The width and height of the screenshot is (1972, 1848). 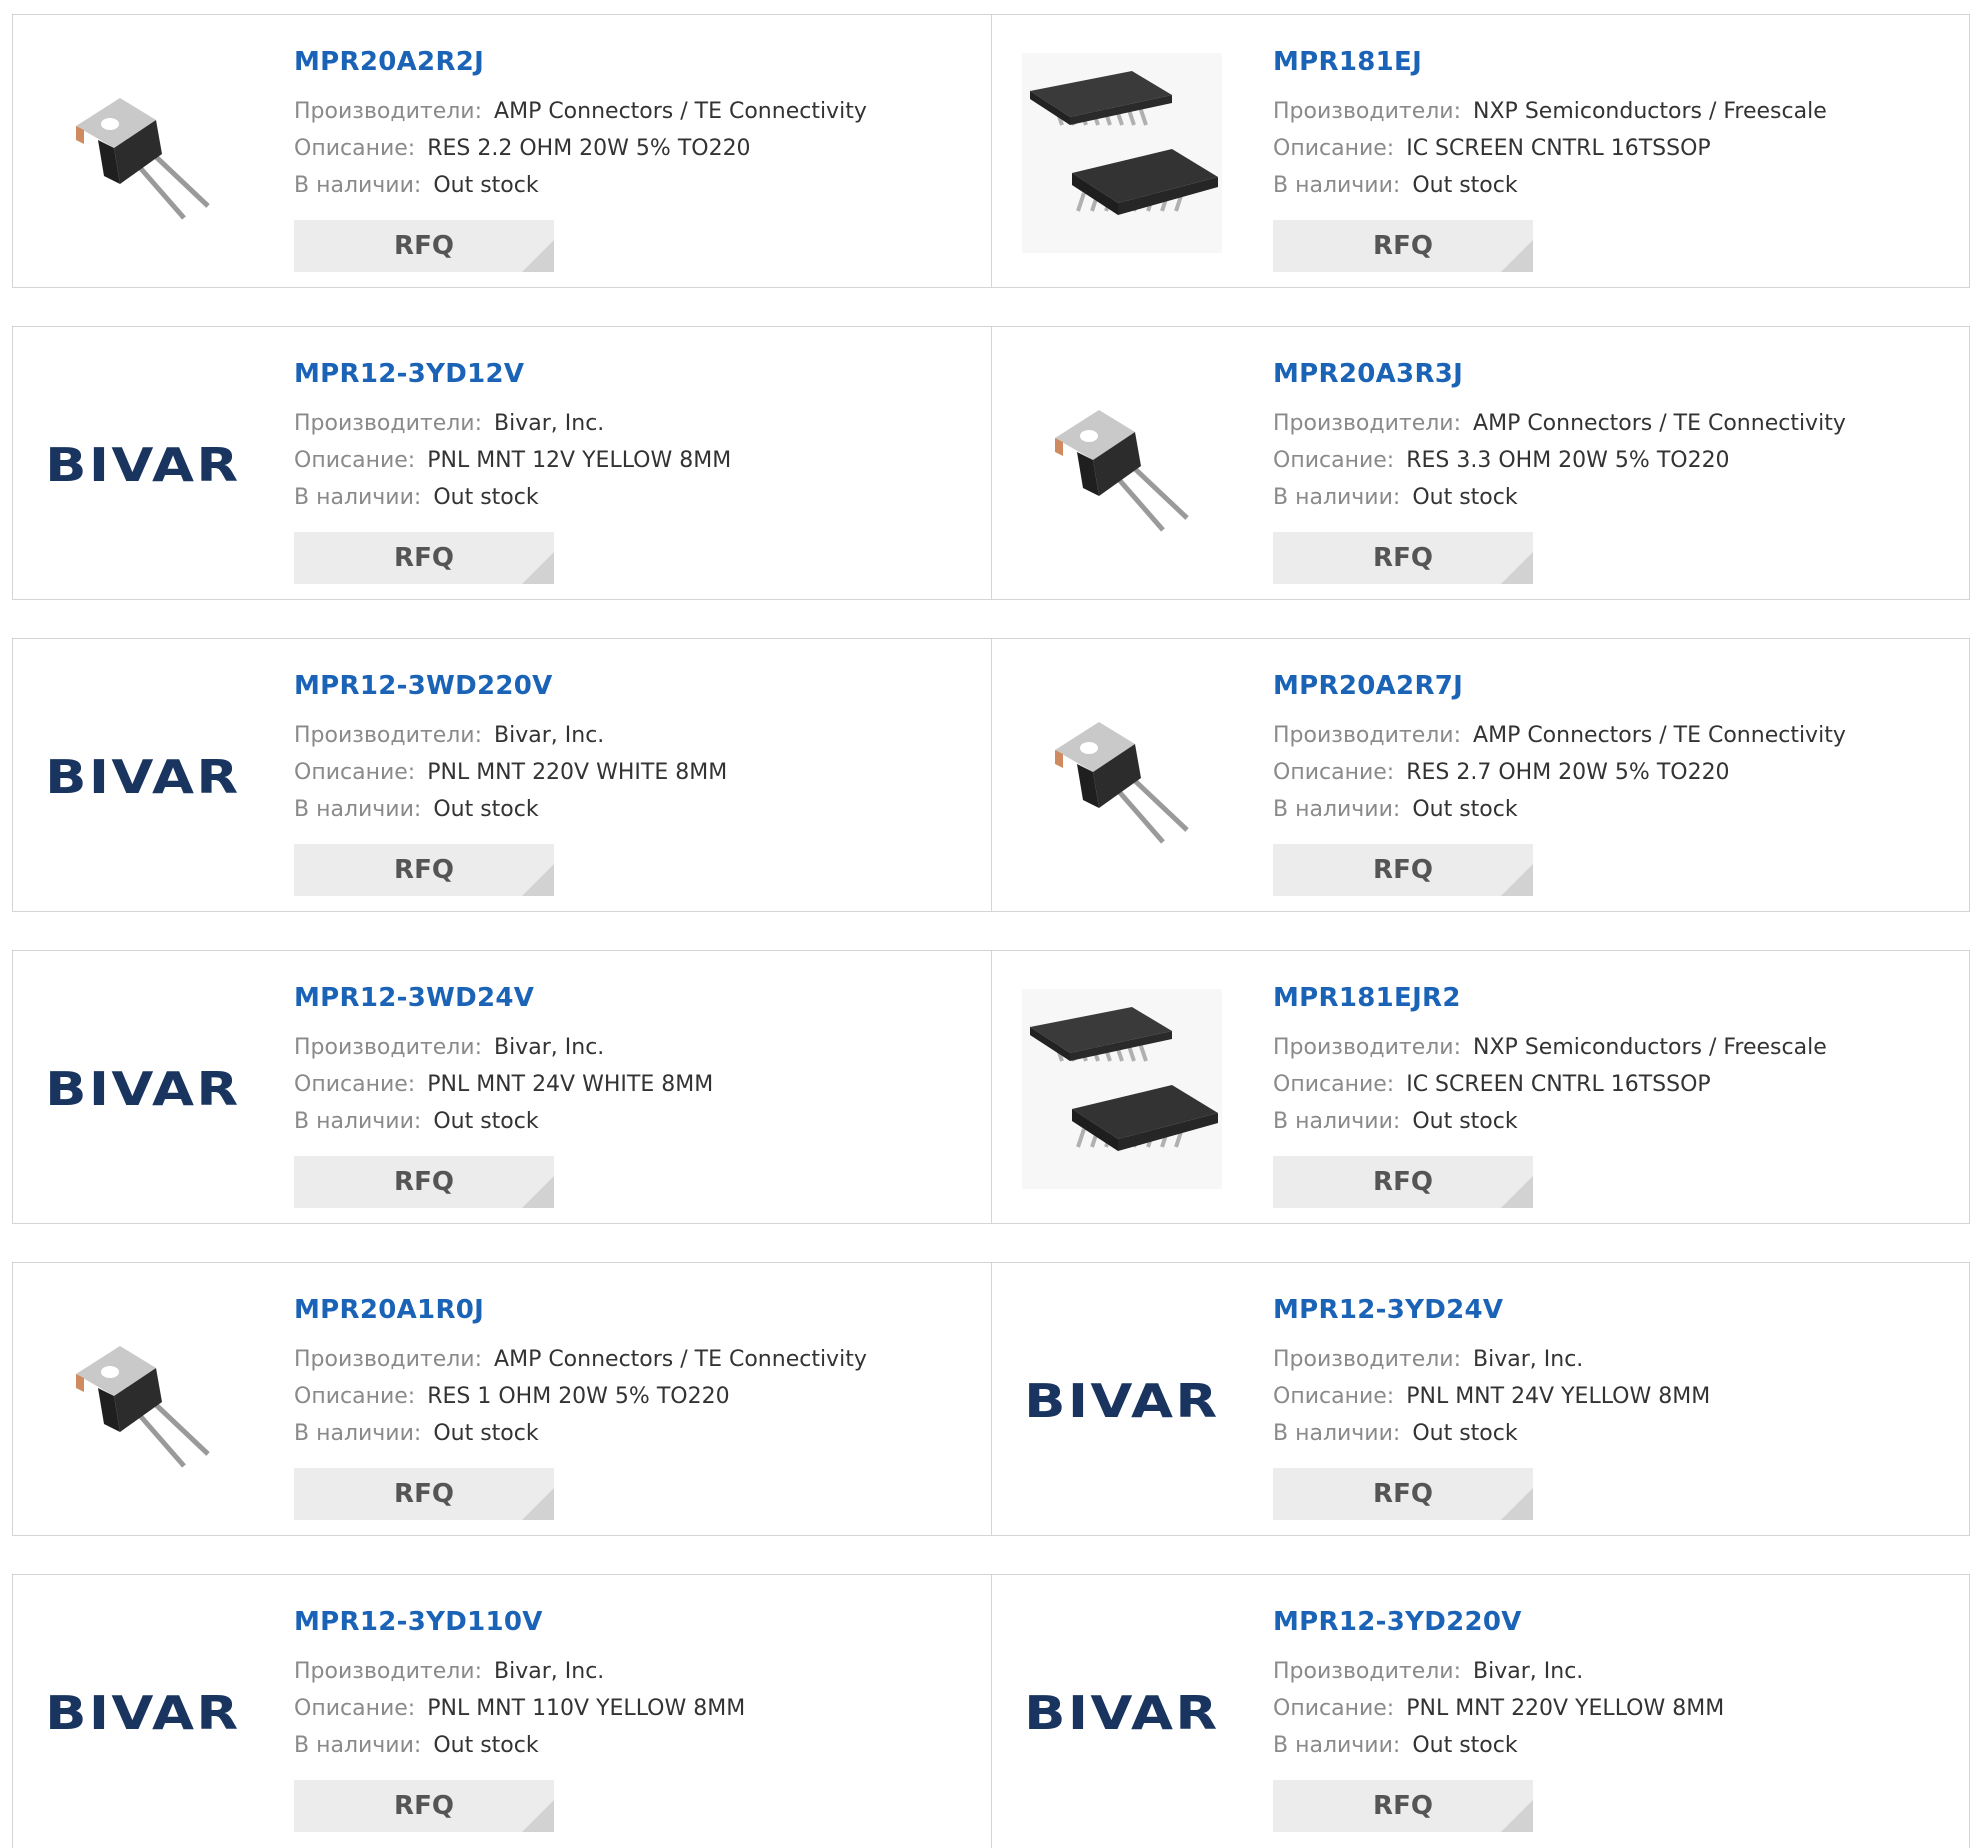 I want to click on part-number-link: MPR20A3R3J, so click(x=1559, y=374).